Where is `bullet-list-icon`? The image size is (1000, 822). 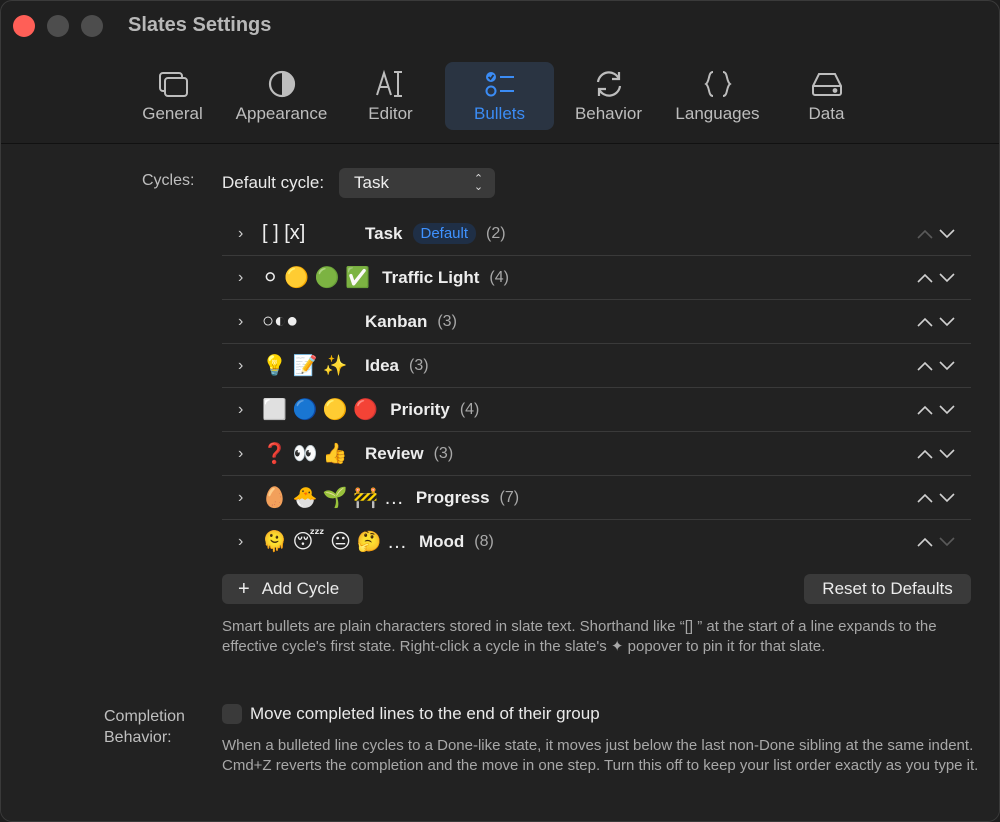
bullet-list-icon is located at coordinates (499, 84).